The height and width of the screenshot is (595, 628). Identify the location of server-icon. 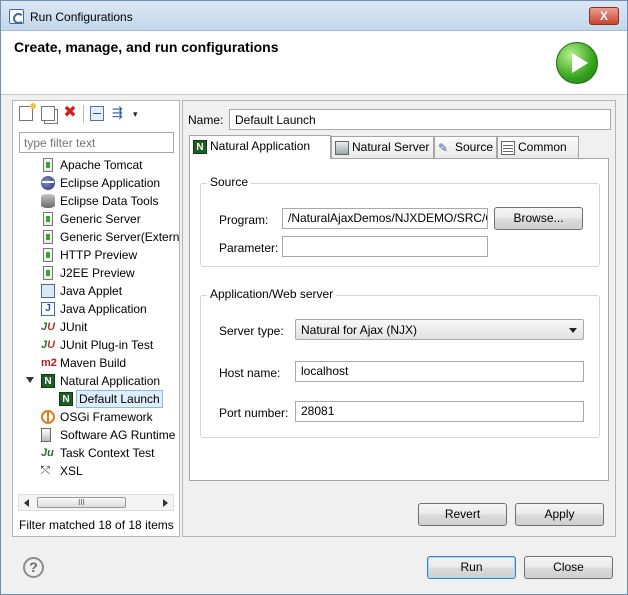
(342, 148).